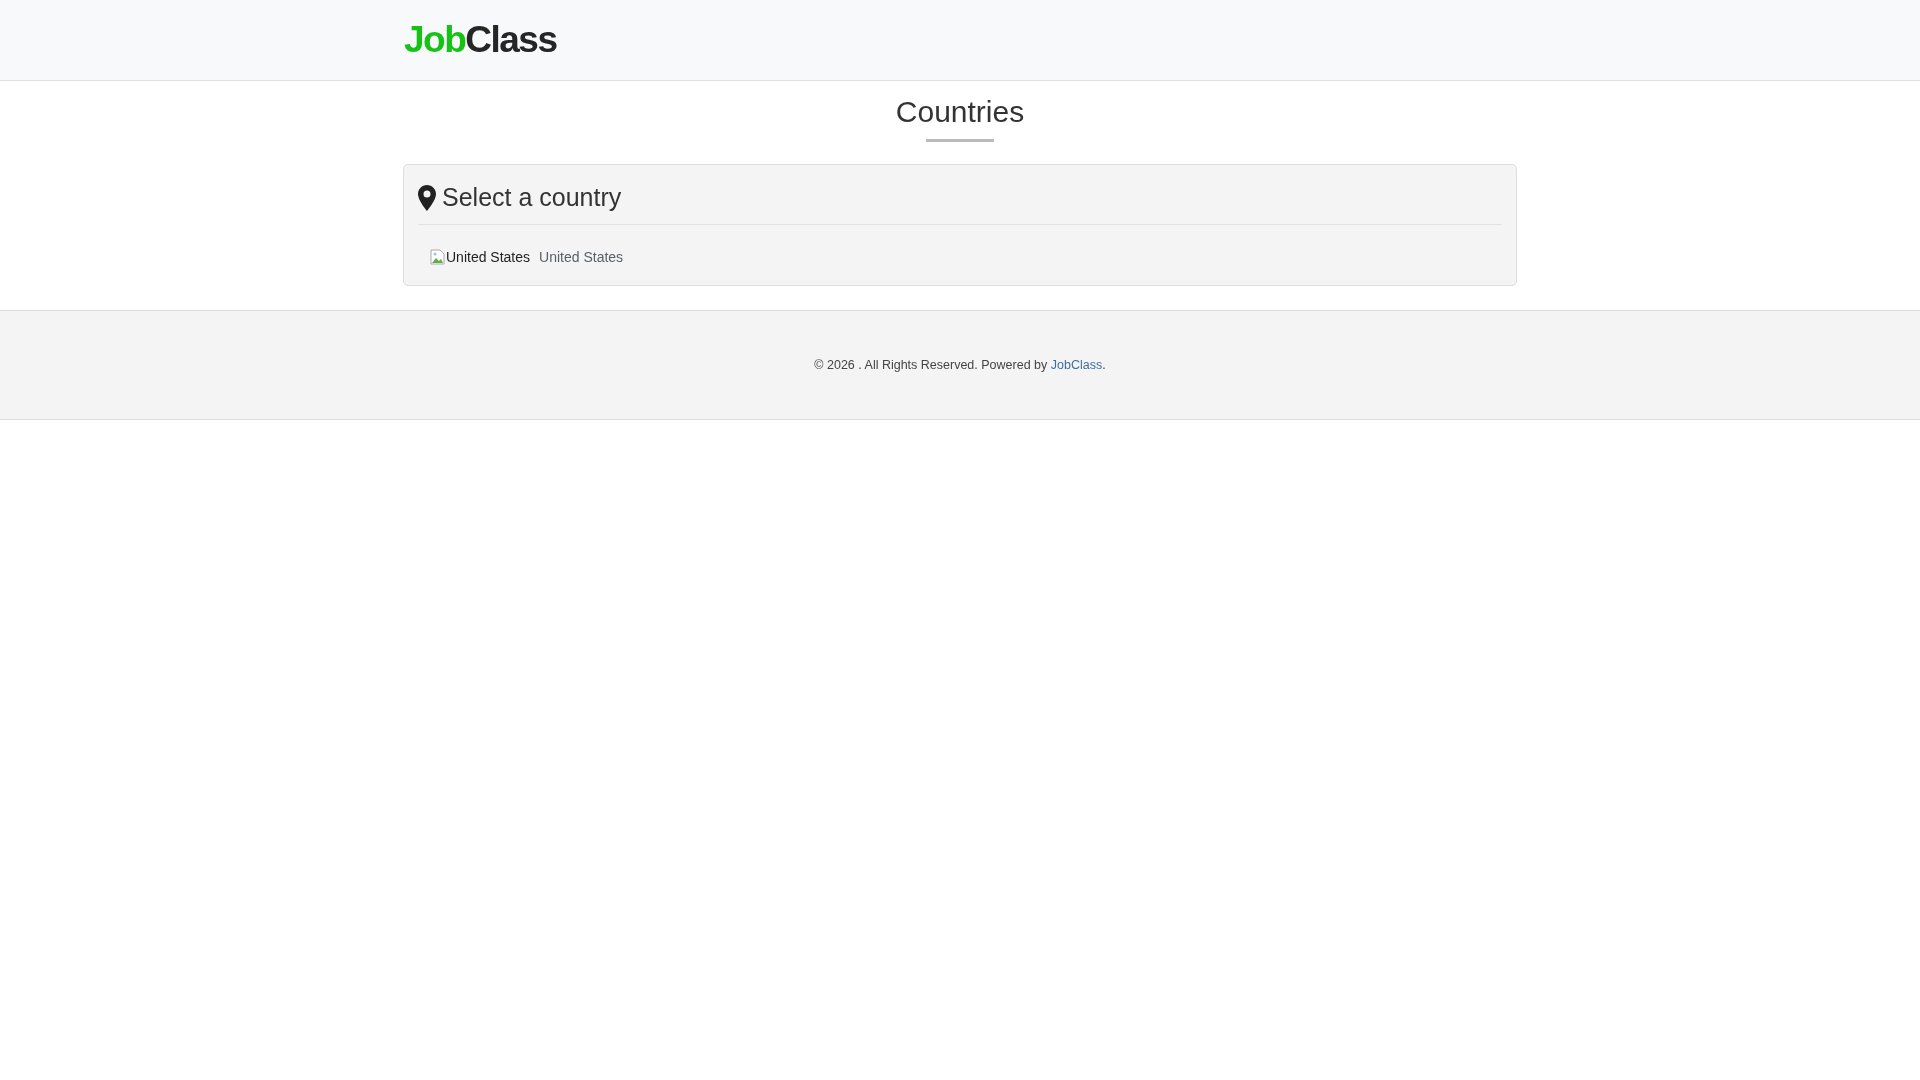 The width and height of the screenshot is (1920, 1080). Describe the element at coordinates (479, 40) in the screenshot. I see `logo: JobClass` at that location.